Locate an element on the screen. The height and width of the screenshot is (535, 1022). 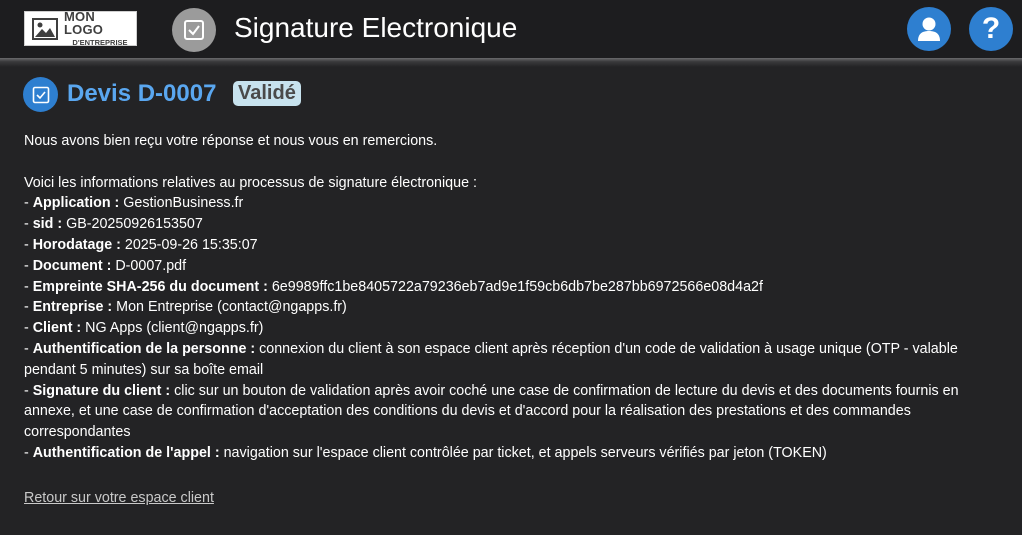
item-value: NG Apps (client@ngapps.fr) is located at coordinates (172, 328).